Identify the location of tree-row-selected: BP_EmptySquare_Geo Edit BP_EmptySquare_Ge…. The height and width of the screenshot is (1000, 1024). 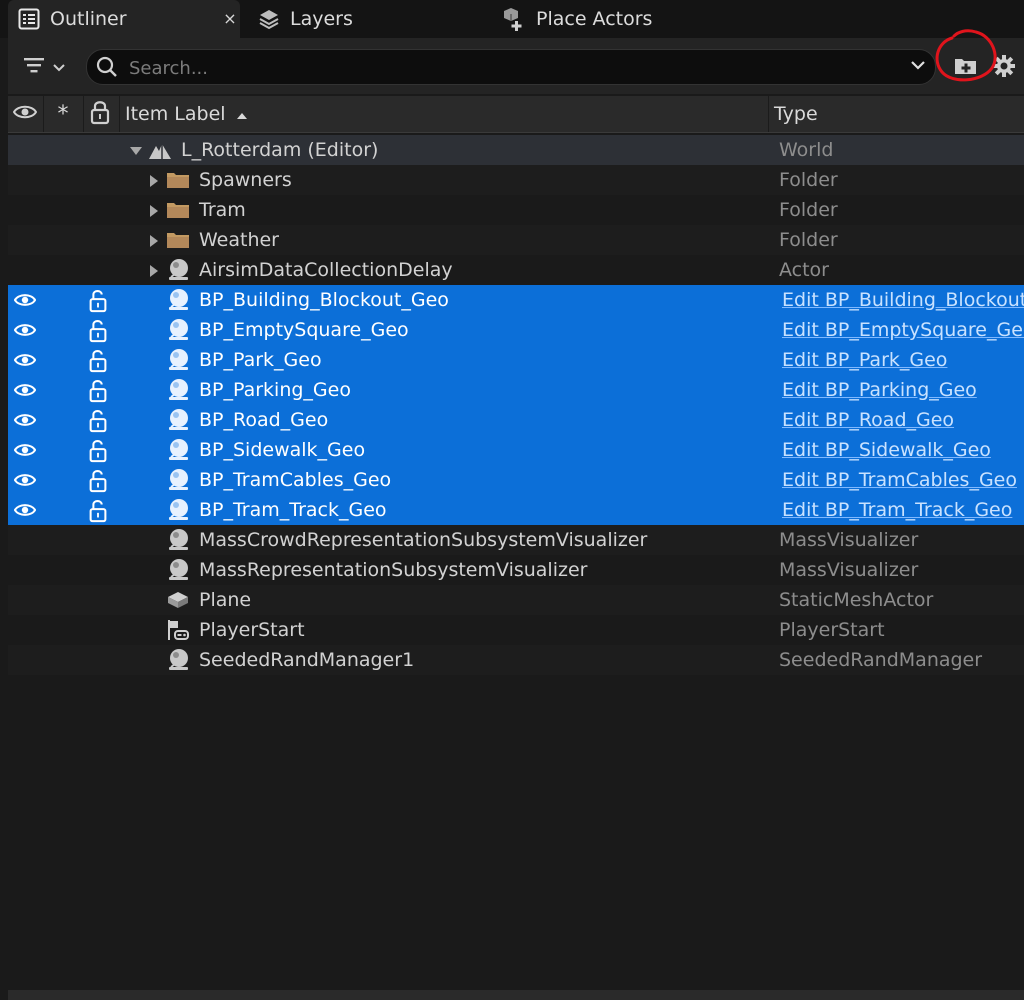
(516, 330).